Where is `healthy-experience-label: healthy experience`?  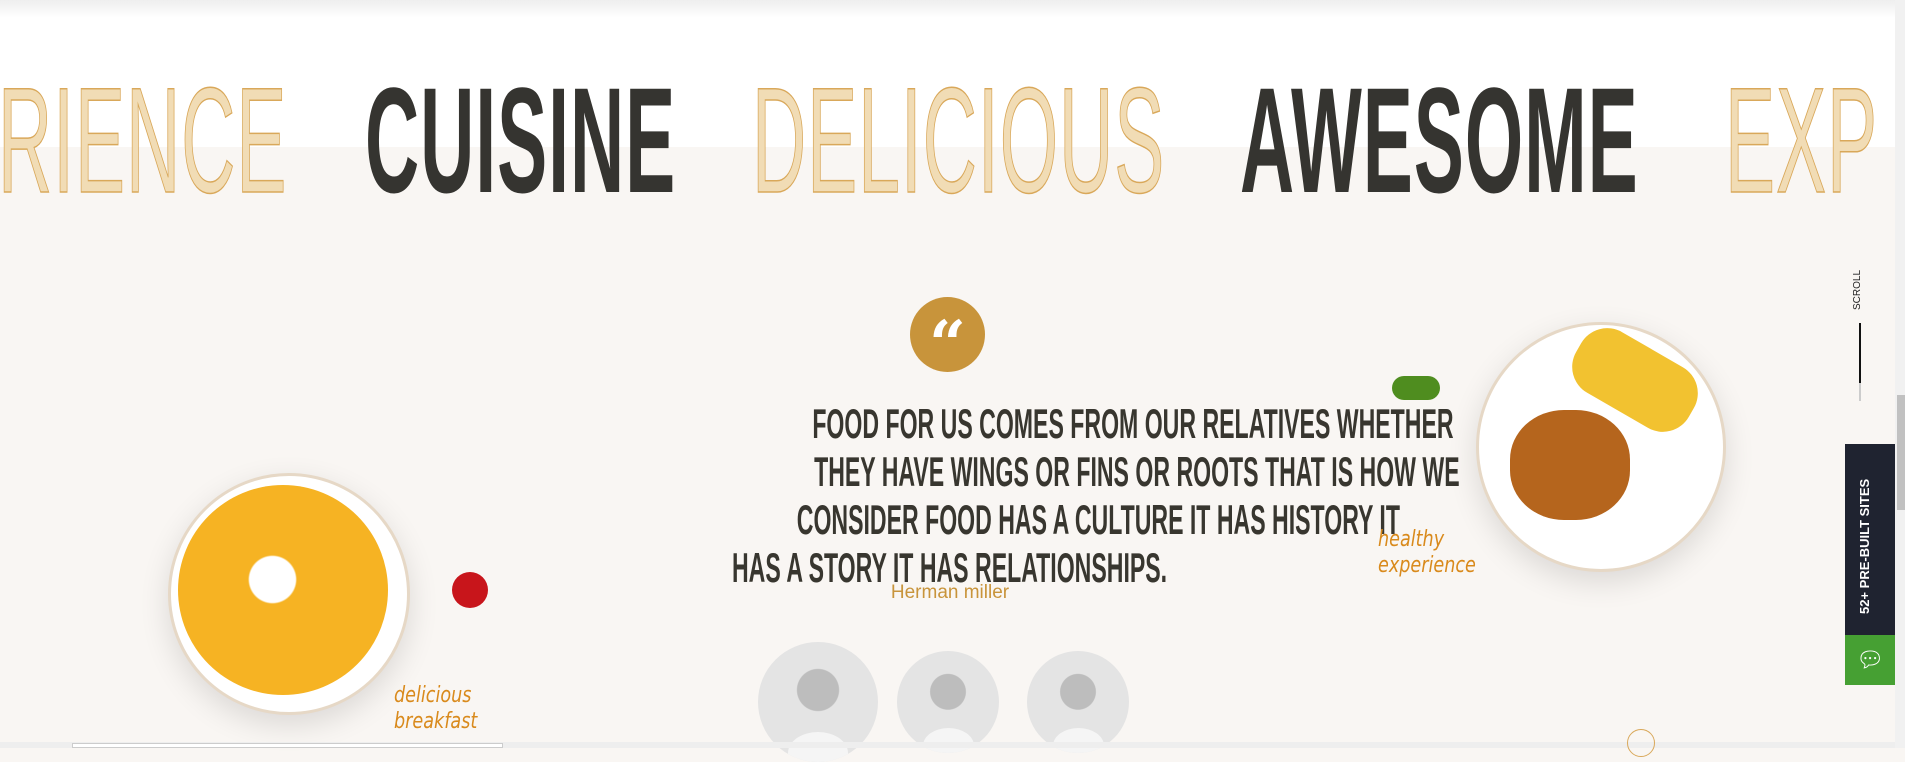 healthy-experience-label: healthy experience is located at coordinates (1427, 552).